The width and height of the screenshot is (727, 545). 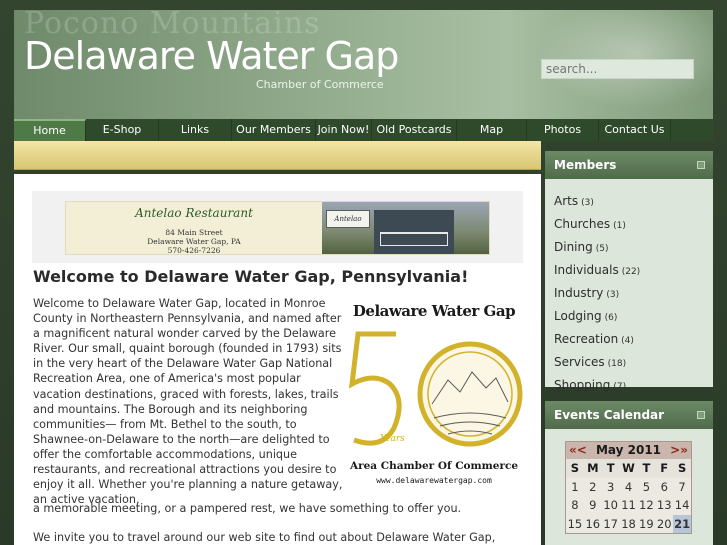 I want to click on next-month-button: >, so click(x=675, y=450).